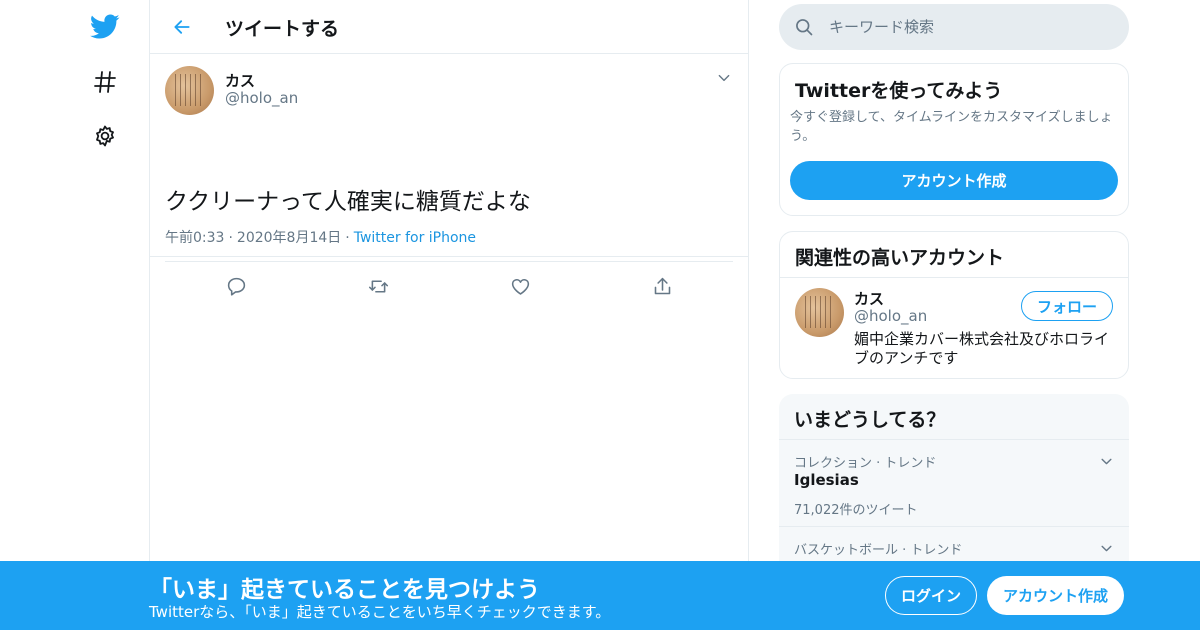 This screenshot has width=1200, height=630. I want to click on reply-icon, so click(236, 286).